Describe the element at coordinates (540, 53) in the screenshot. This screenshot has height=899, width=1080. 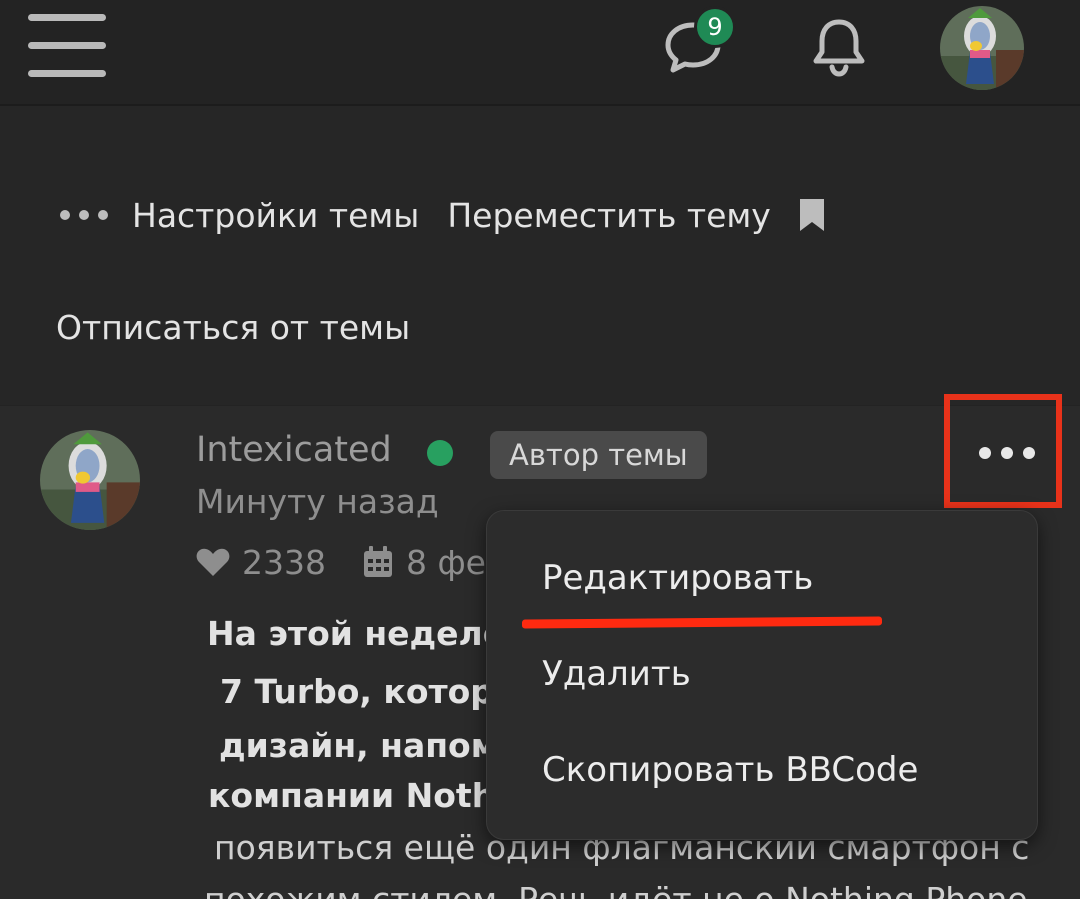
I see `top-bar: 9` at that location.